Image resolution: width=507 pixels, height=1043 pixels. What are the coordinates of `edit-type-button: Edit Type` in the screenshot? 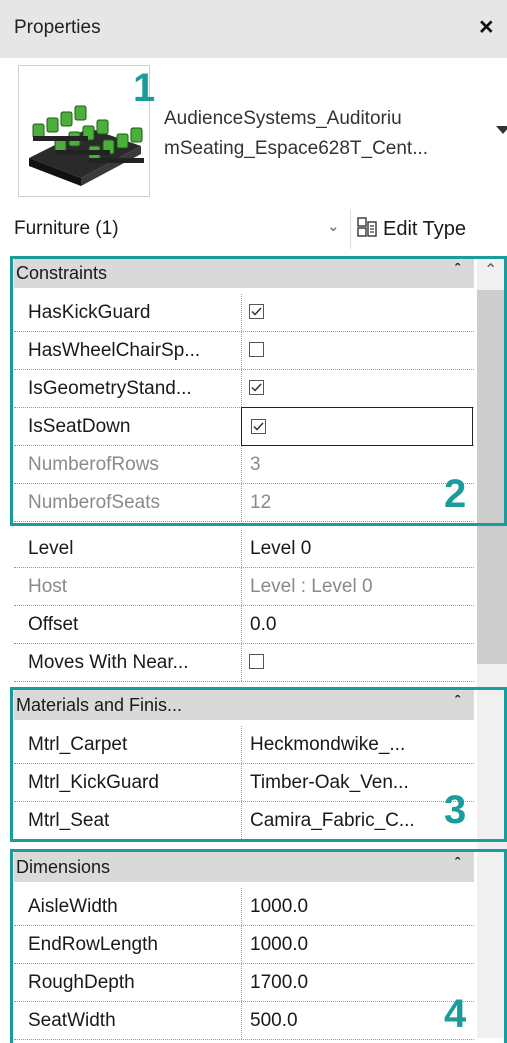 It's located at (411, 229).